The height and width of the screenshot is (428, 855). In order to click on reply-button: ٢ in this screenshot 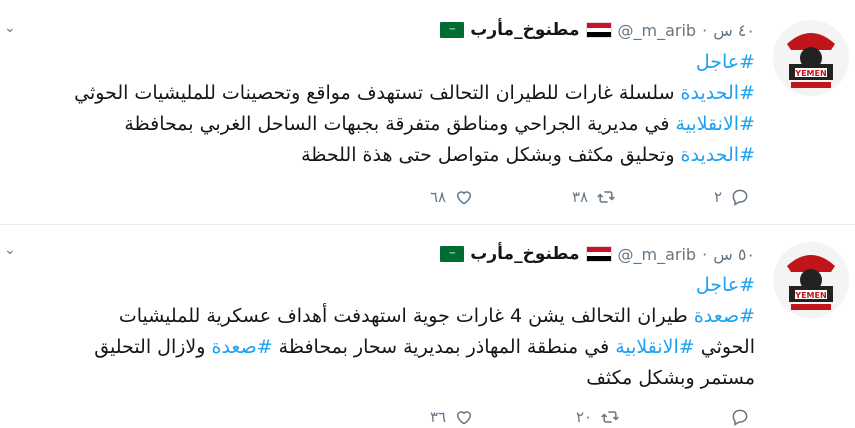, I will do `click(732, 197)`.